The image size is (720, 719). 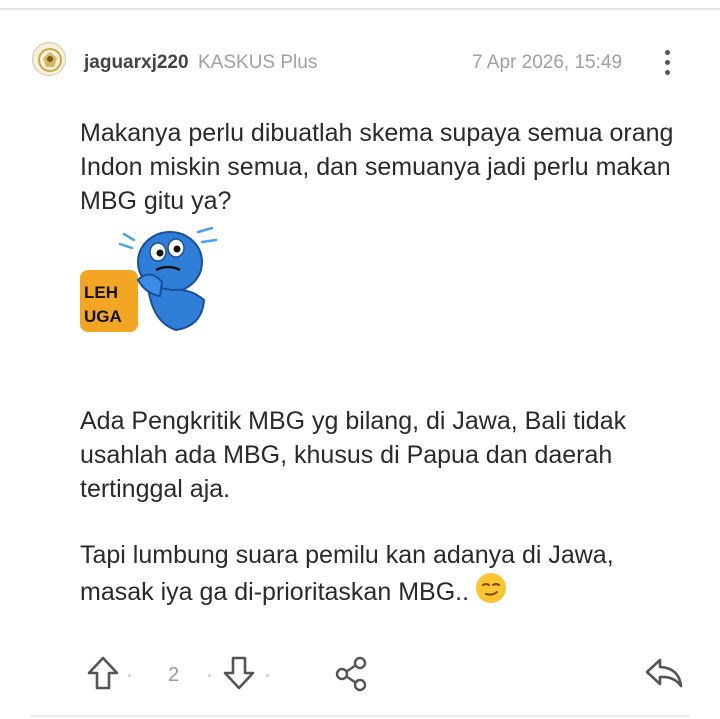 I want to click on downvote-button, so click(x=239, y=675).